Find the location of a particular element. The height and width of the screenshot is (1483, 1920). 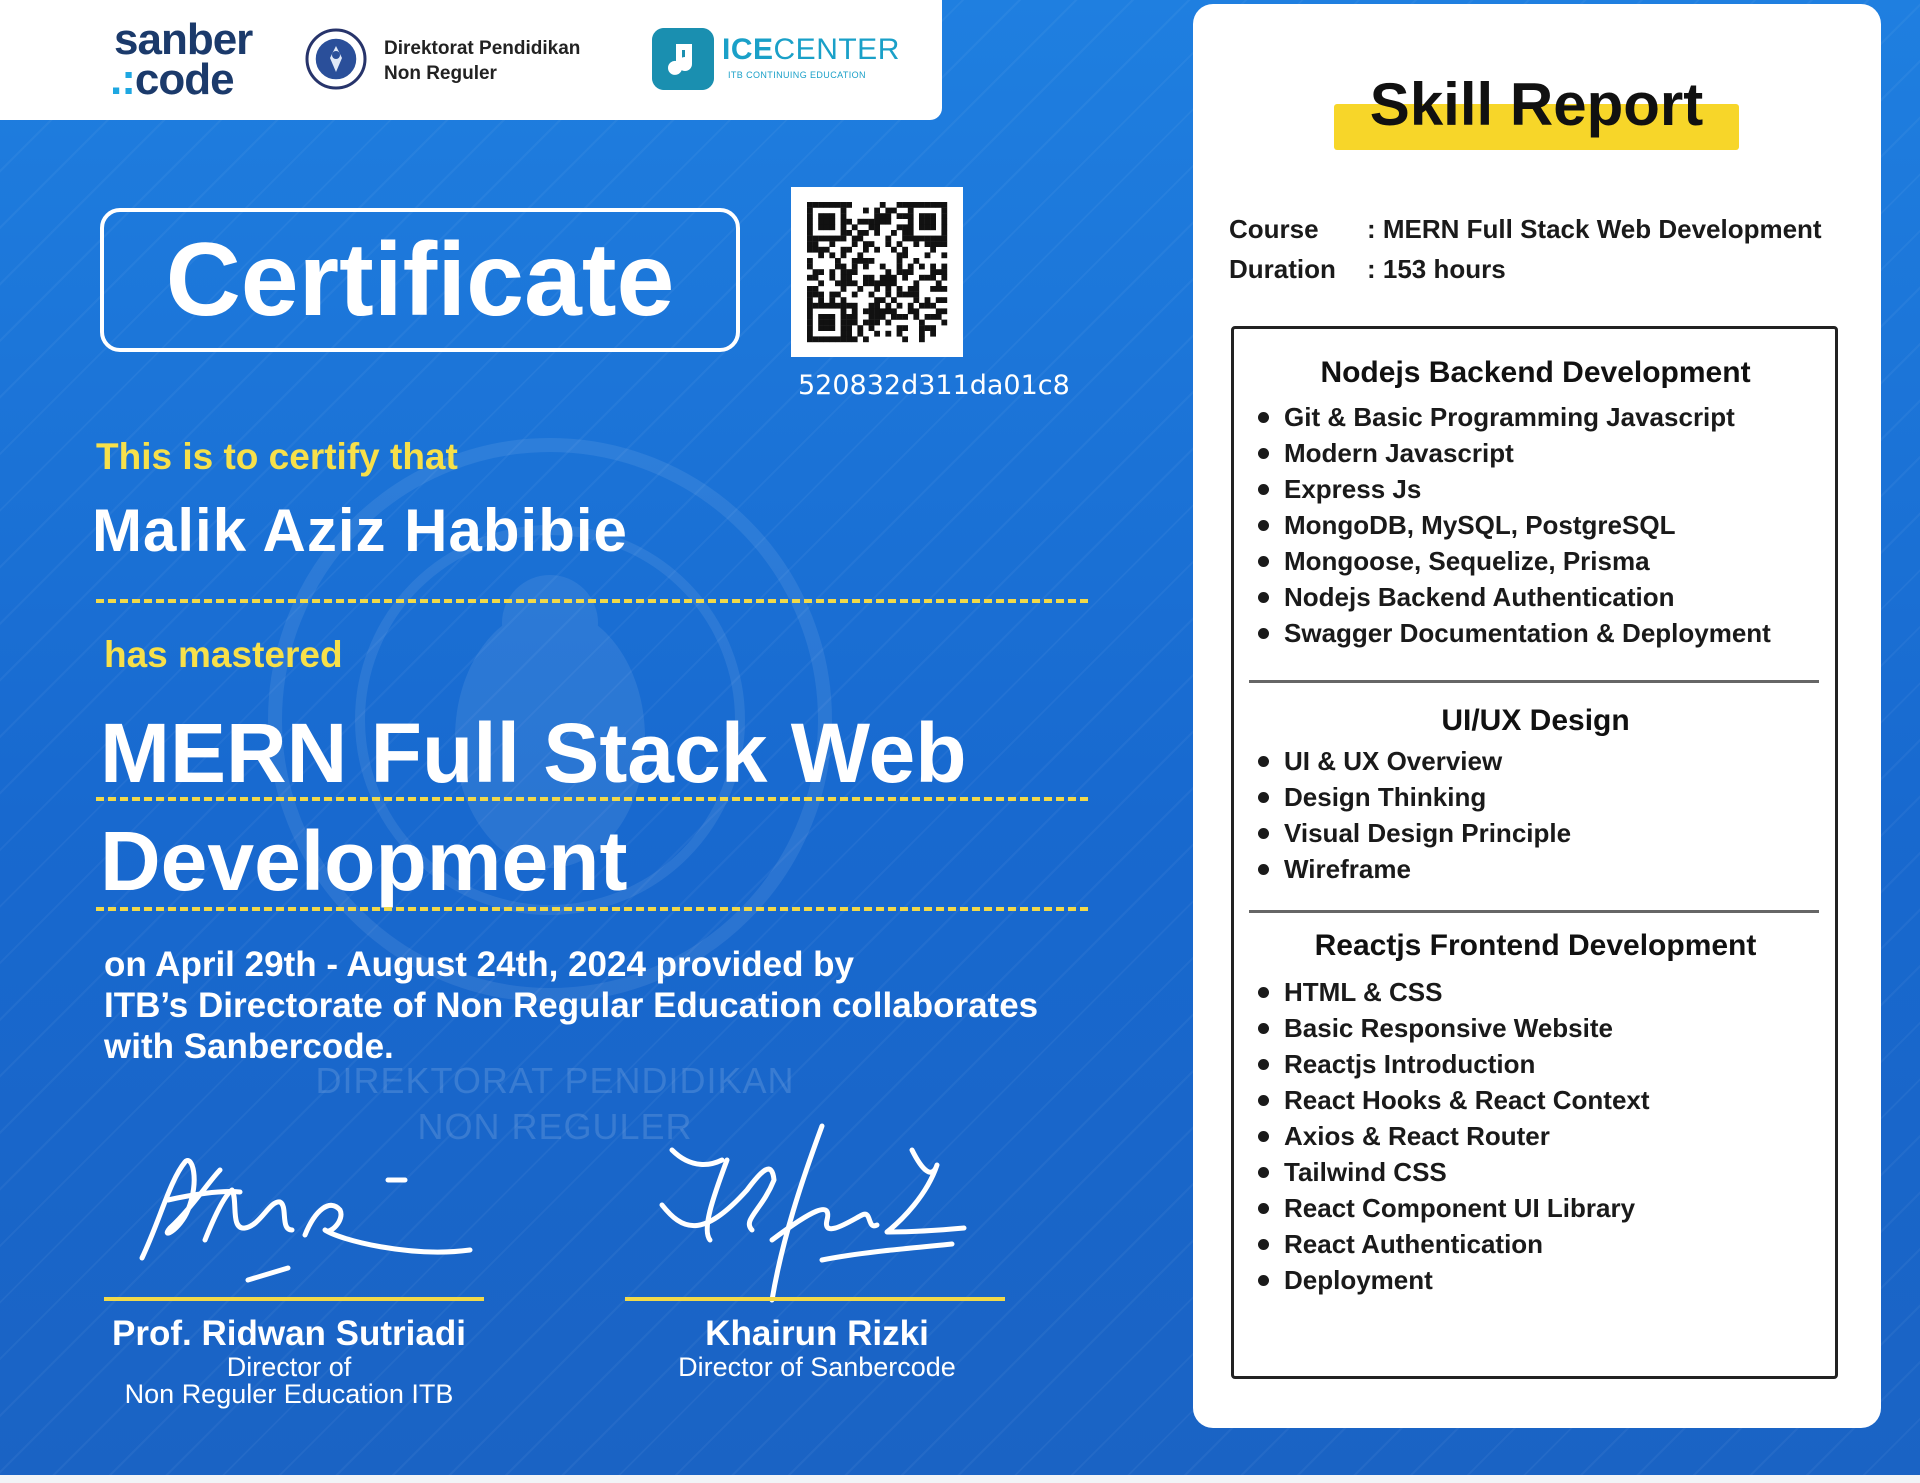

list-item: React Component UI Library is located at coordinates (1454, 1208).